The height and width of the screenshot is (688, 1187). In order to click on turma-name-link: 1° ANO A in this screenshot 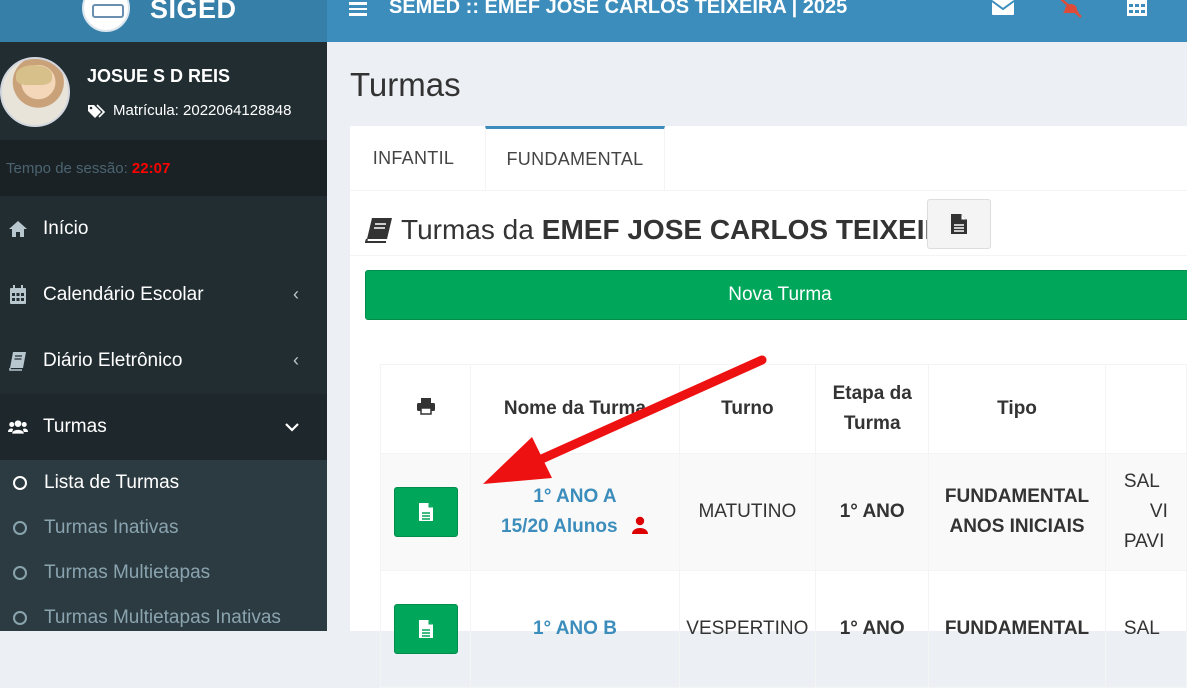, I will do `click(574, 497)`.